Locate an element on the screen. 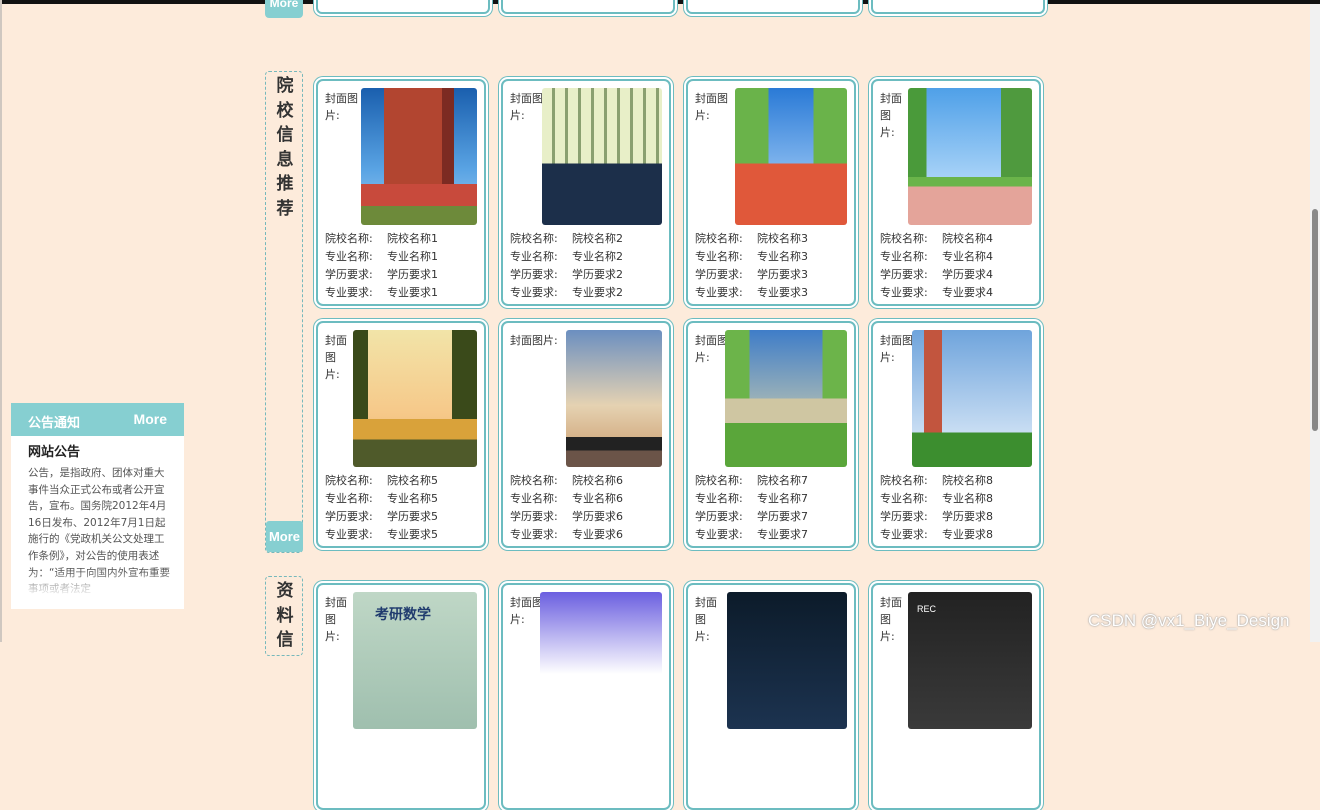 The width and height of the screenshot is (1320, 810). previous-section-more-button: More is located at coordinates (284, 9).